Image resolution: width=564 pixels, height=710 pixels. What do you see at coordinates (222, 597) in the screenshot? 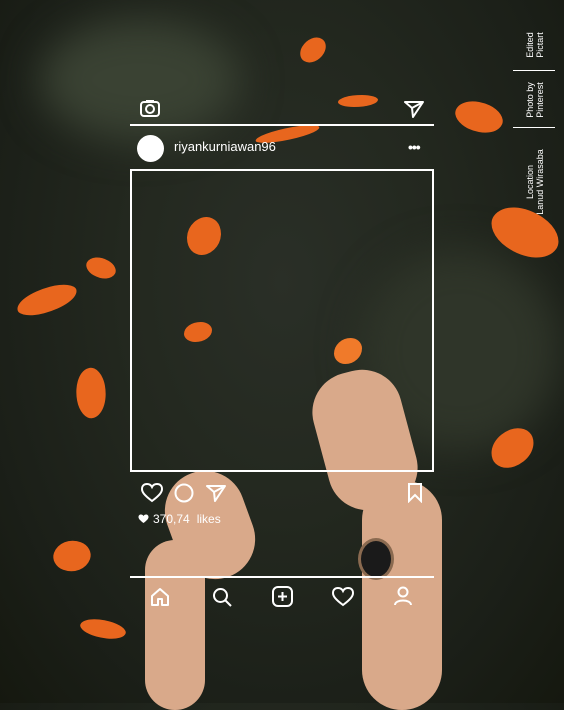
I see `search-icon` at bounding box center [222, 597].